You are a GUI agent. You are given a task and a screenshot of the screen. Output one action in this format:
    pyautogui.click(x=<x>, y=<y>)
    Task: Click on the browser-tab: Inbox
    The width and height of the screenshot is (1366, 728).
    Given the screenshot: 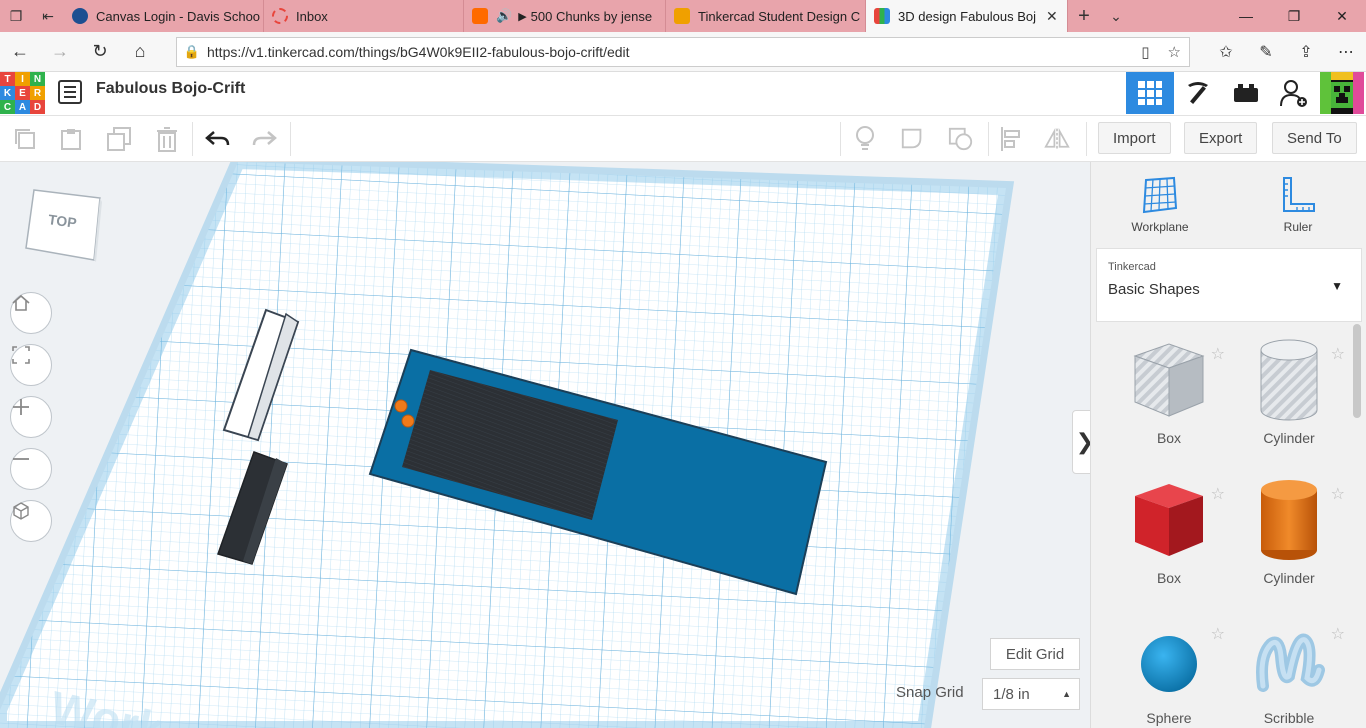 What is the action you would take?
    pyautogui.click(x=364, y=16)
    